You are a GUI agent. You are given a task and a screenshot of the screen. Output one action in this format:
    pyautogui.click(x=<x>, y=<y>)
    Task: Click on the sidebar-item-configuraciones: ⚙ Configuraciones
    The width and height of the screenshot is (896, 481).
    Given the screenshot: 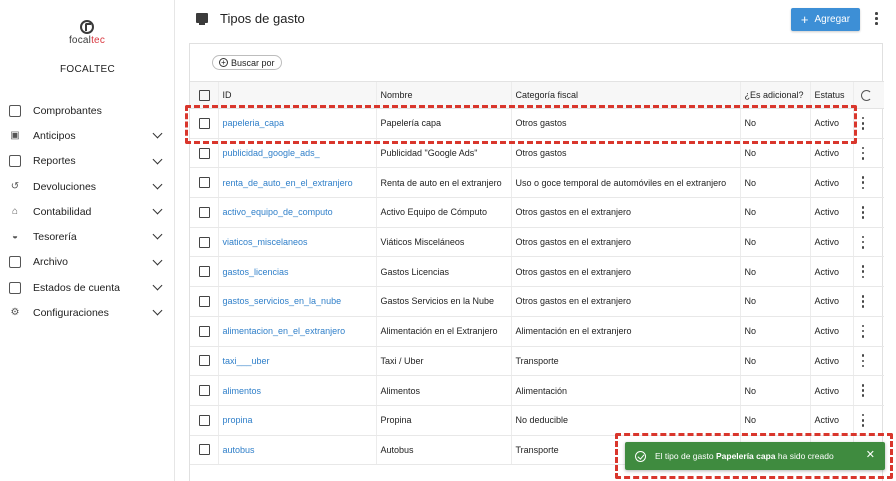 What is the action you would take?
    pyautogui.click(x=87, y=312)
    